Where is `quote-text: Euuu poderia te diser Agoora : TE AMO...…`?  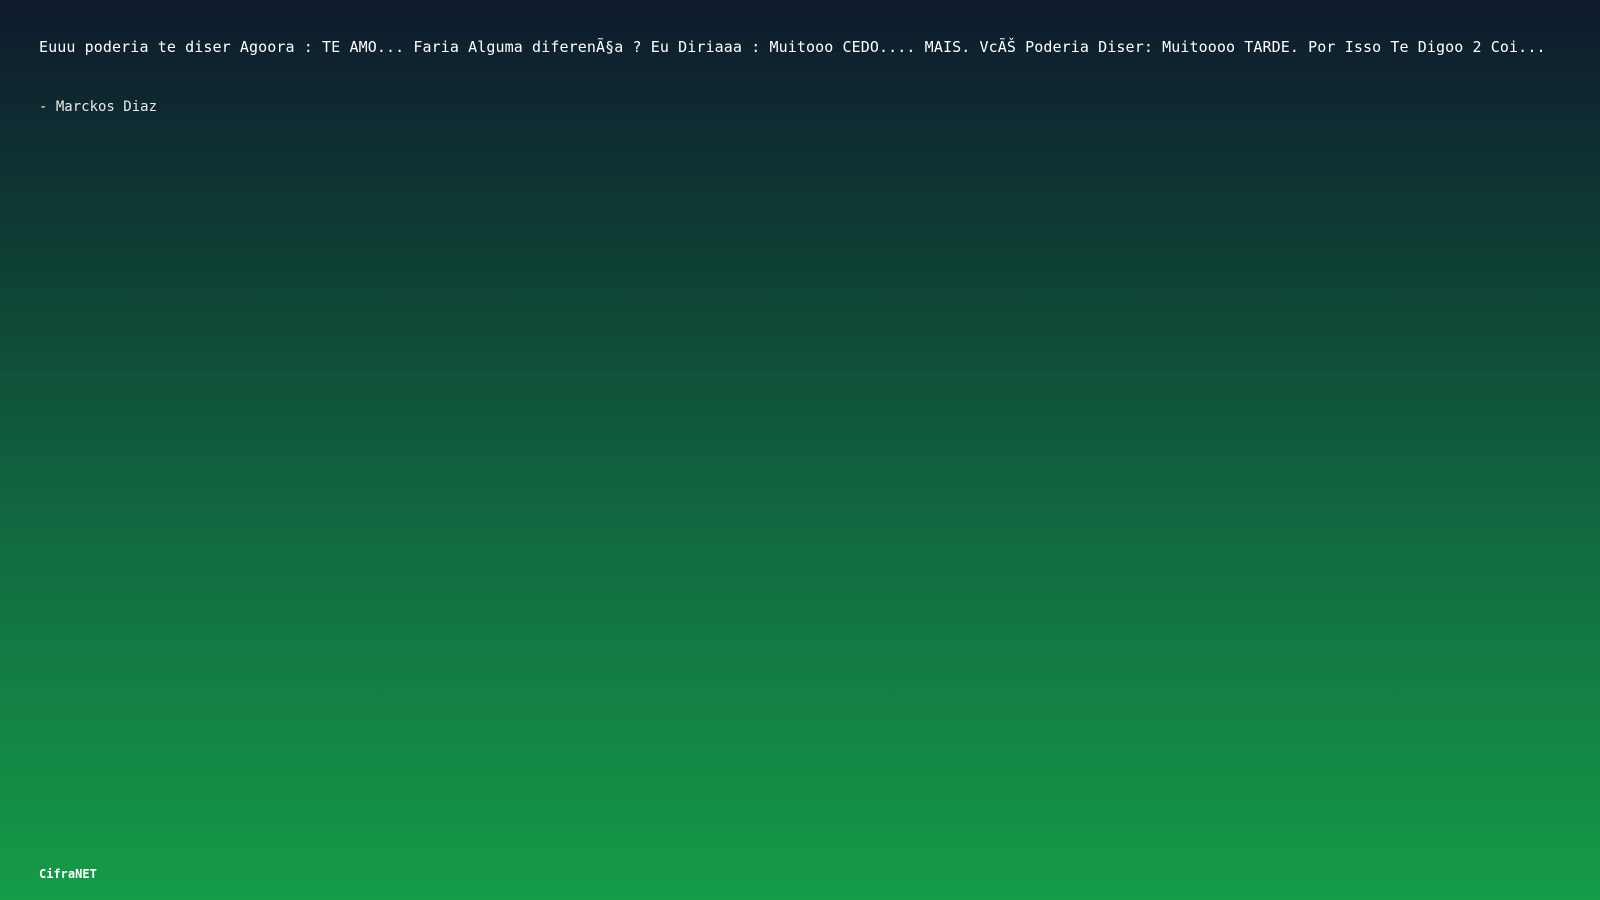
quote-text: Euuu poderia te diser Agoora : TE AMO...… is located at coordinates (792, 47).